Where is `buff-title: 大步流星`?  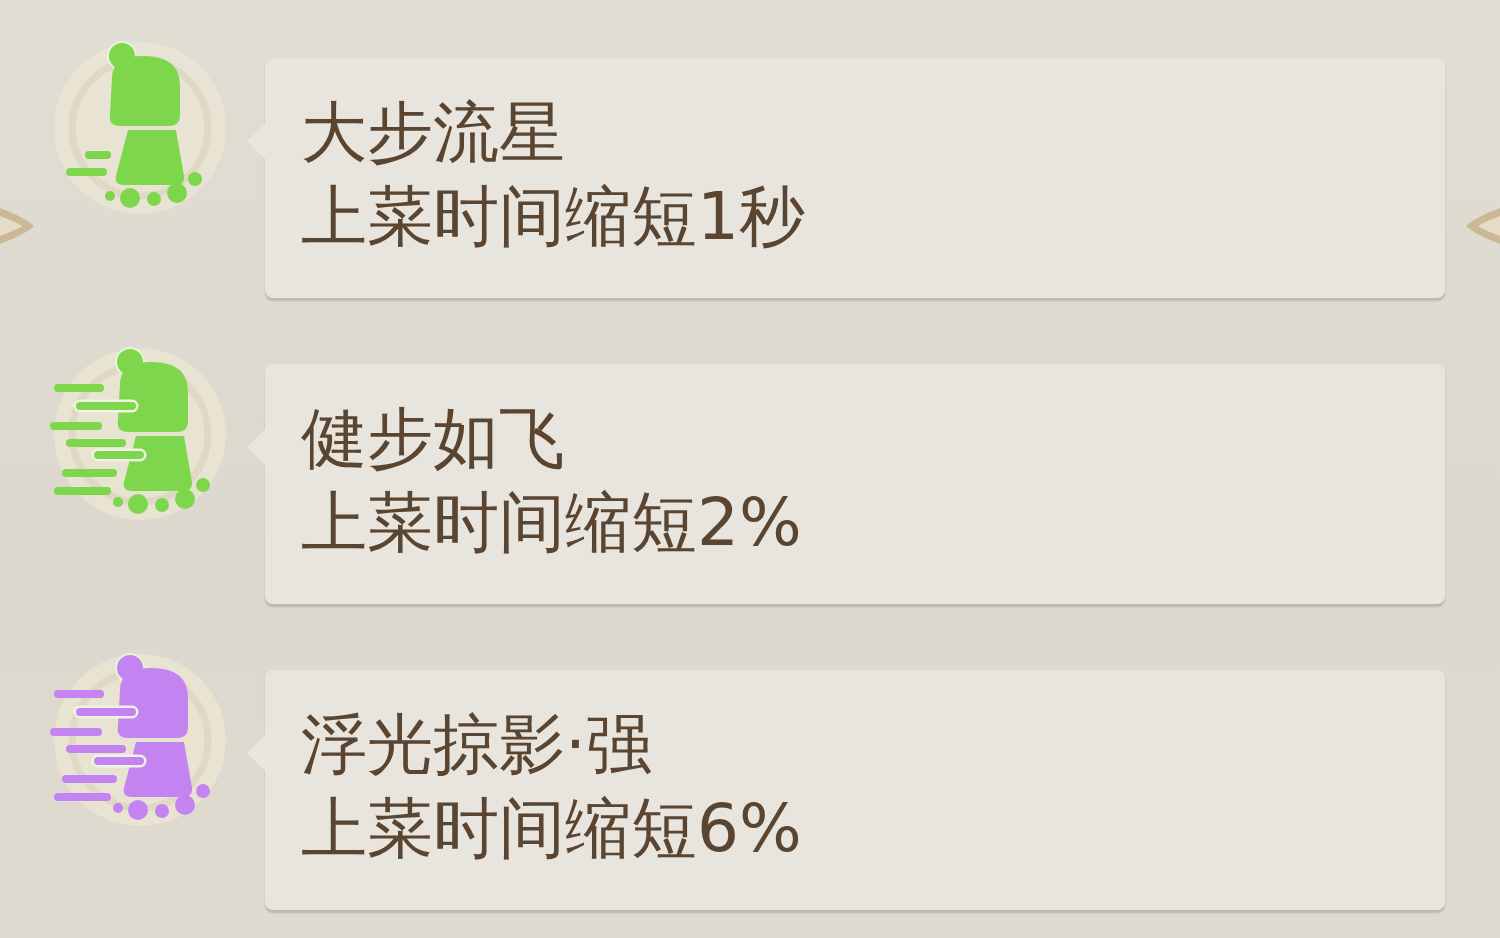 buff-title: 大步流星 is located at coordinates (433, 133).